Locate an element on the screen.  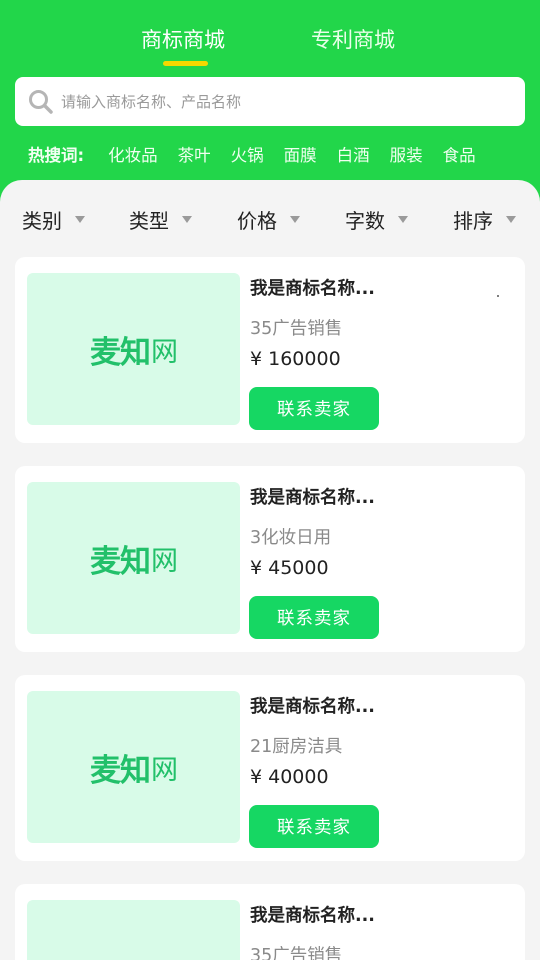
filter-word-count: 字数 is located at coordinates (376, 219).